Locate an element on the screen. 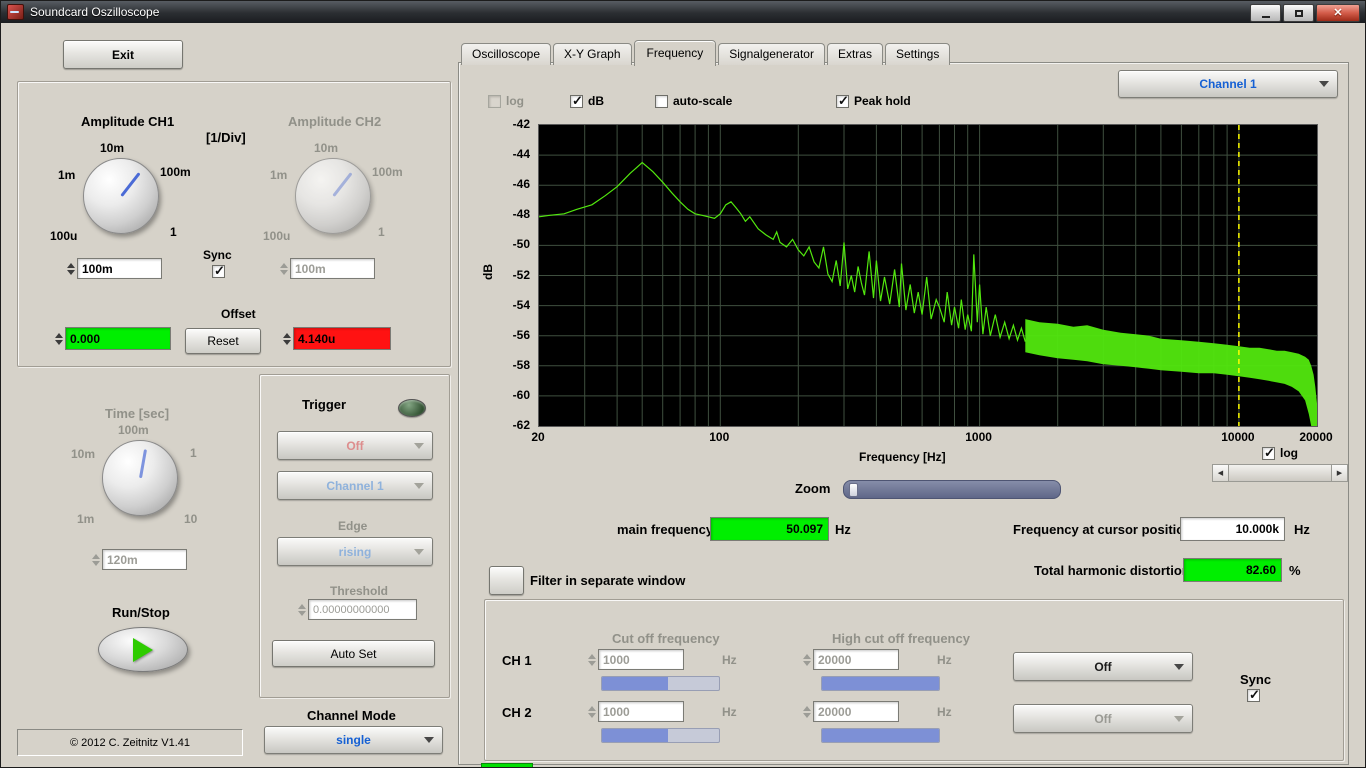 The width and height of the screenshot is (1366, 768). thd-field: 82.60 is located at coordinates (1232, 570).